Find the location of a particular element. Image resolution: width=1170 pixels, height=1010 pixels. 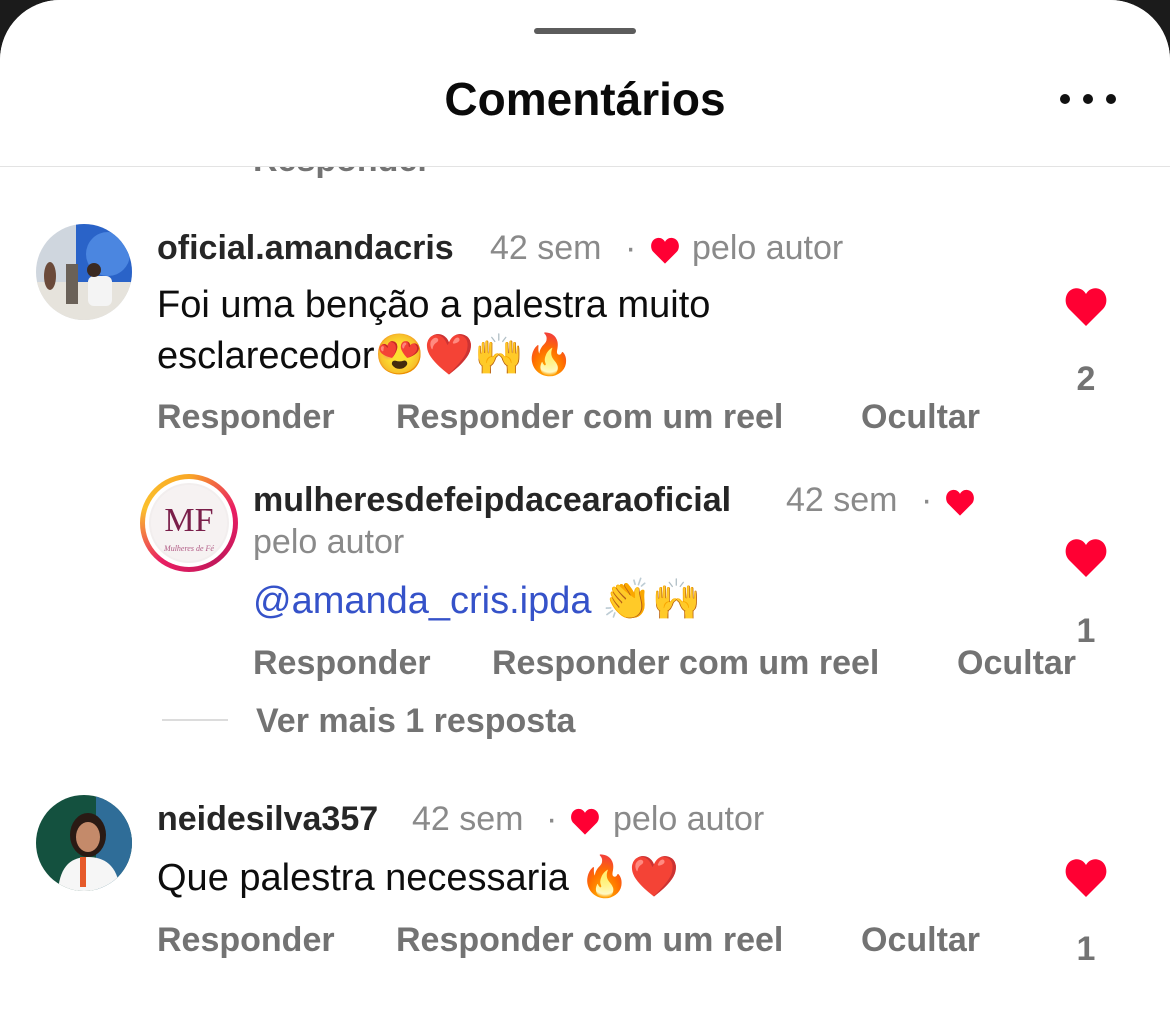

comment-username: neidesilva357 is located at coordinates (267, 819).